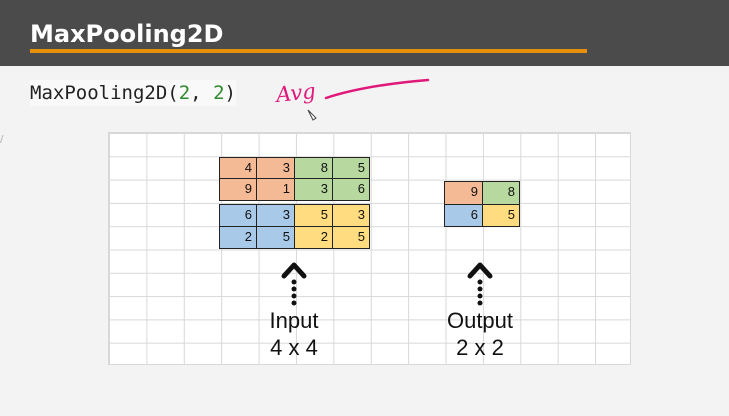  Describe the element at coordinates (480, 320) in the screenshot. I see `output-label: Output` at that location.